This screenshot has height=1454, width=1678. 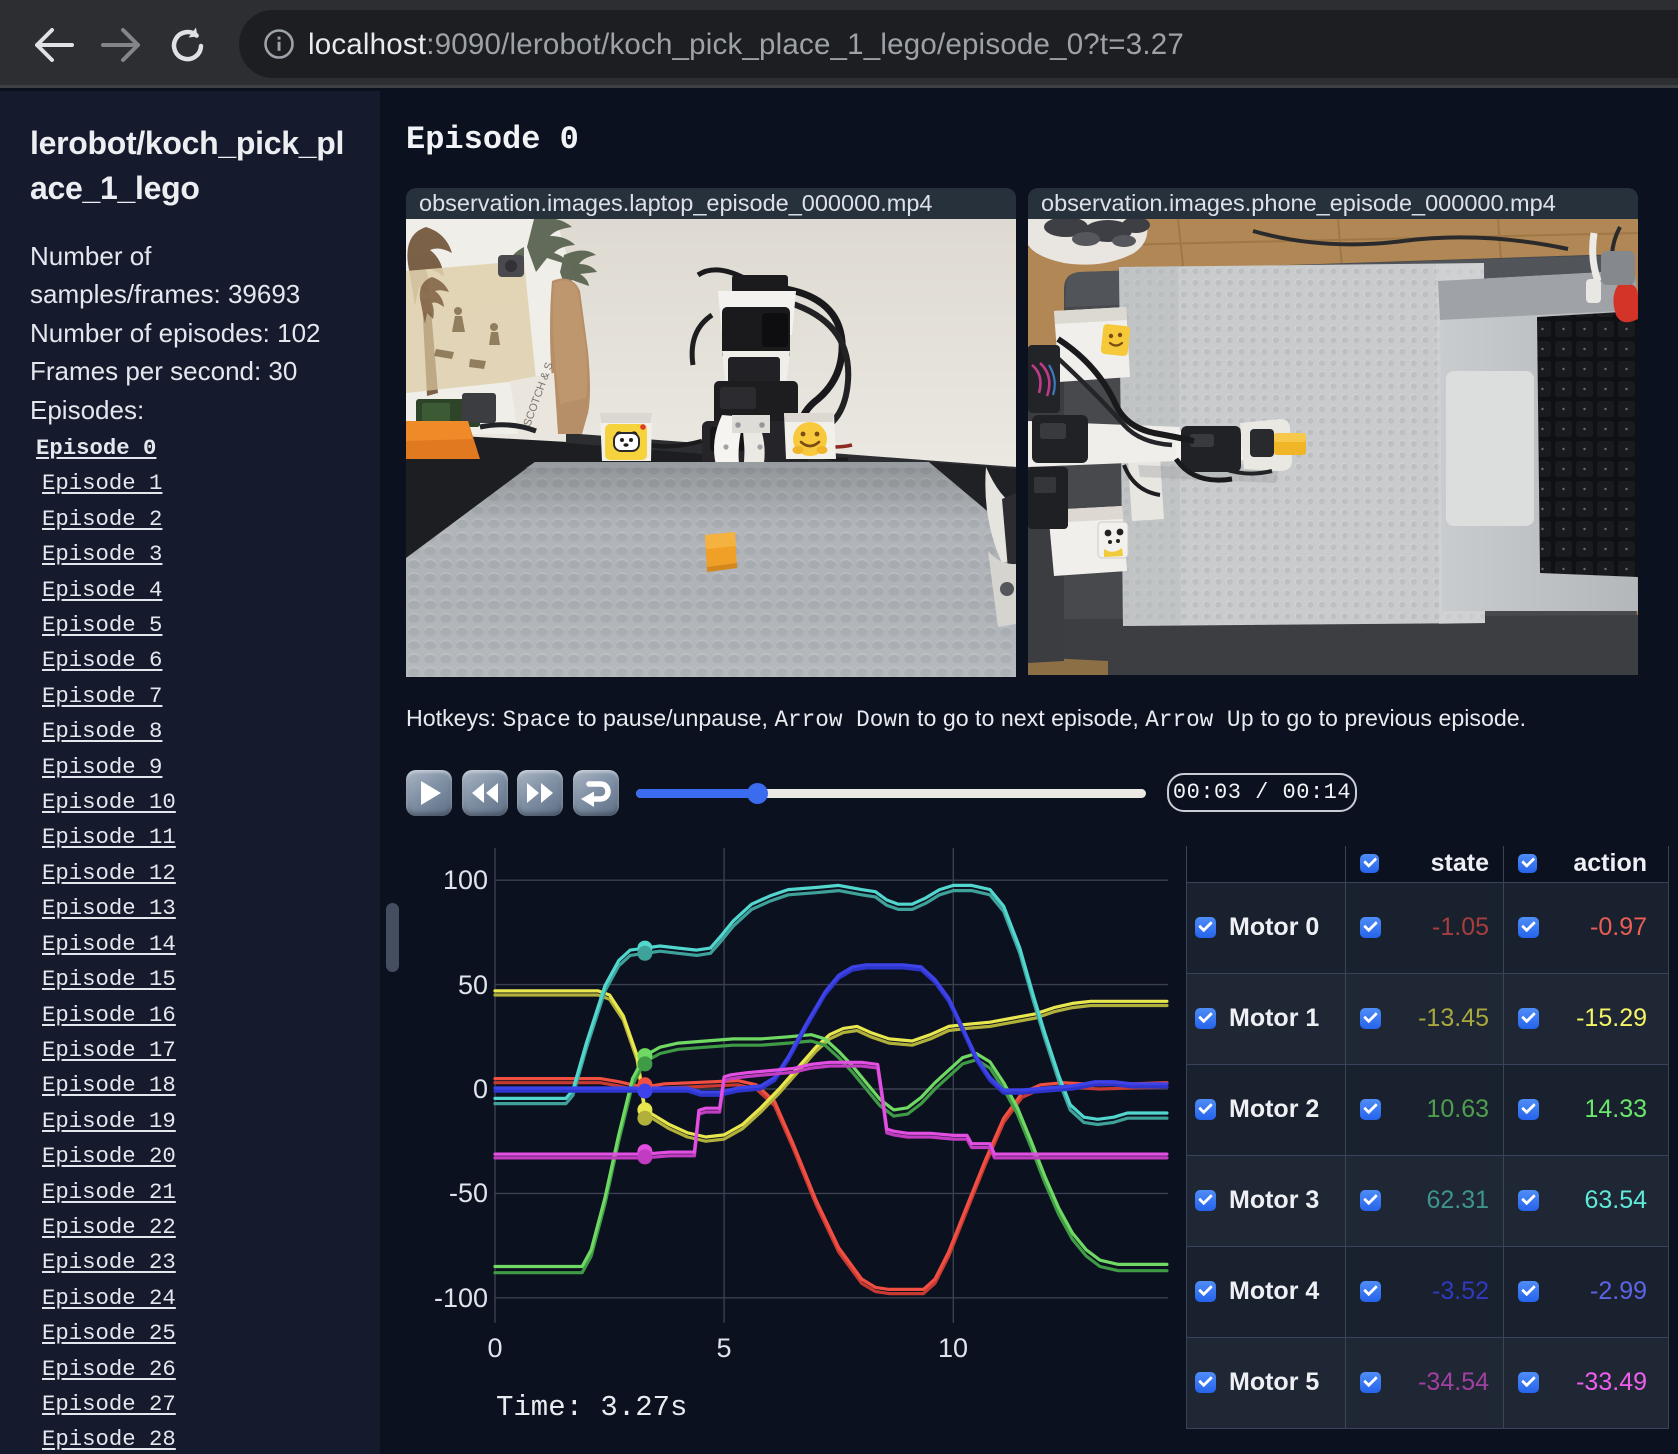 What do you see at coordinates (465, 880) in the screenshot?
I see `svg-text: 100` at bounding box center [465, 880].